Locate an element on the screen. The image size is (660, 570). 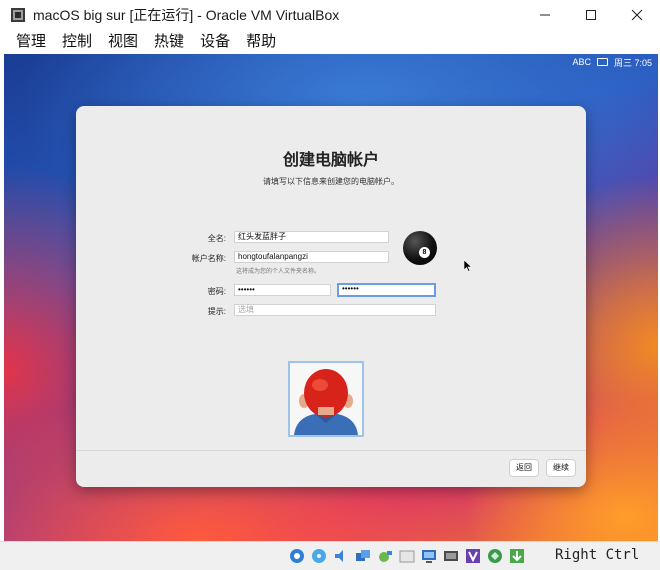
keyboard-capture-icon is located at coordinates (517, 556).